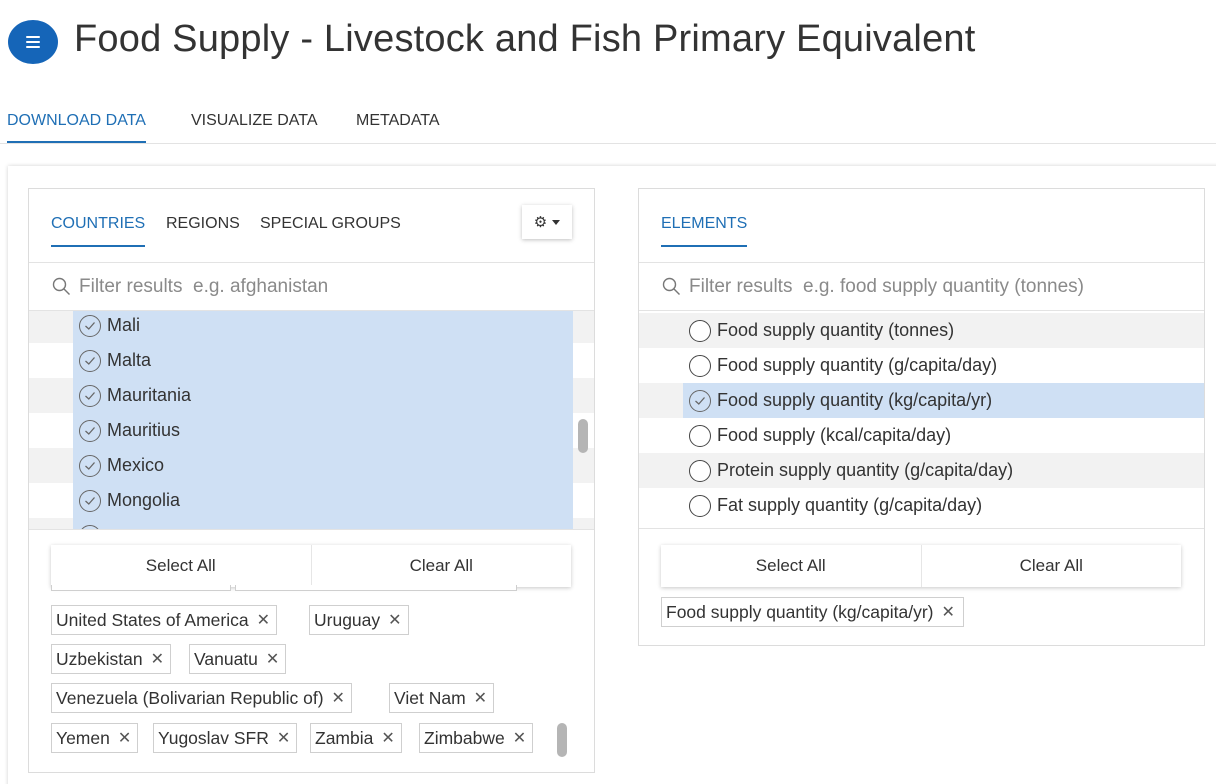 Image resolution: width=1216 pixels, height=784 pixels. I want to click on tab-metadata: METADATA, so click(398, 121).